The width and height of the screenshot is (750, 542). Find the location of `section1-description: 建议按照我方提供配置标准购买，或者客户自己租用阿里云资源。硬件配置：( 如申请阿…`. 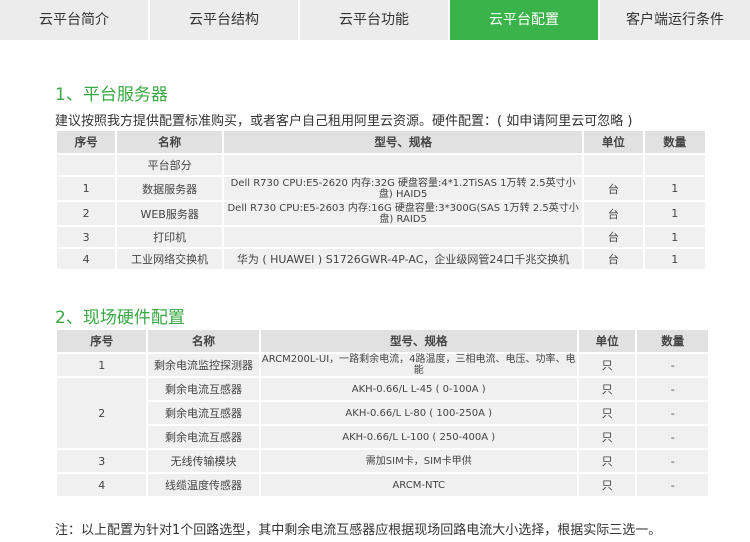

section1-description: 建议按照我方提供配置标准购买，或者客户自己租用阿里云资源。硬件配置：( 如申请阿… is located at coordinates (344, 121).